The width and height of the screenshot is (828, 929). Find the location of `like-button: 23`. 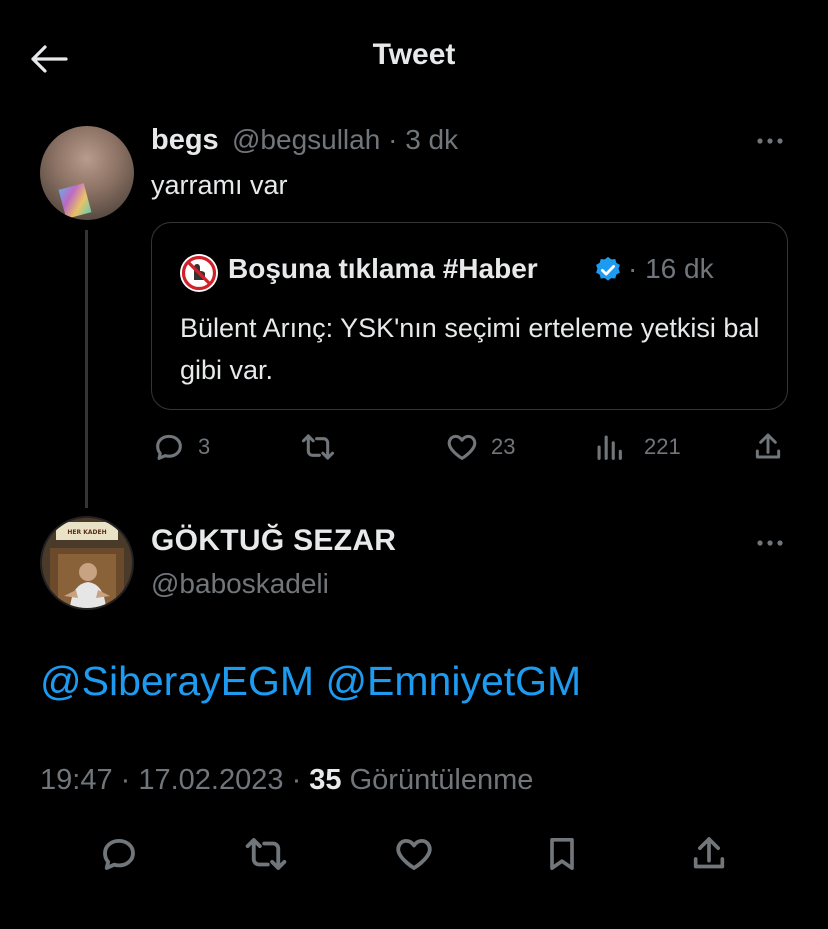

like-button: 23 is located at coordinates (480, 447).